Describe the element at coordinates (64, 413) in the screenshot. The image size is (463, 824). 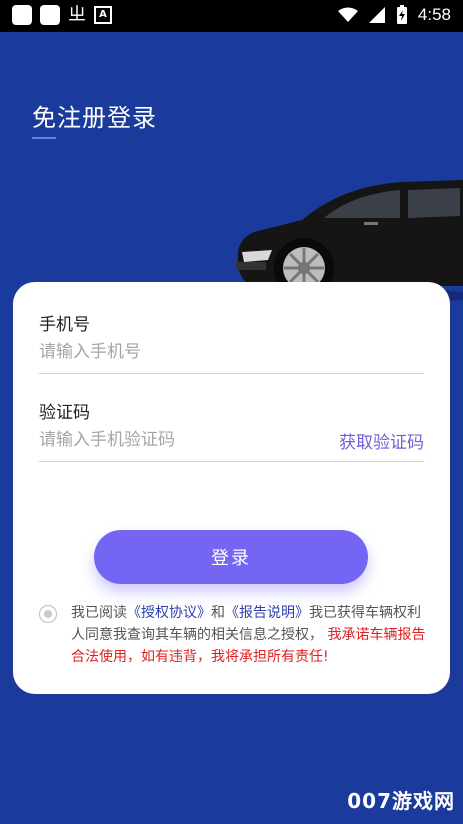
I see `code-label: 验证码` at that location.